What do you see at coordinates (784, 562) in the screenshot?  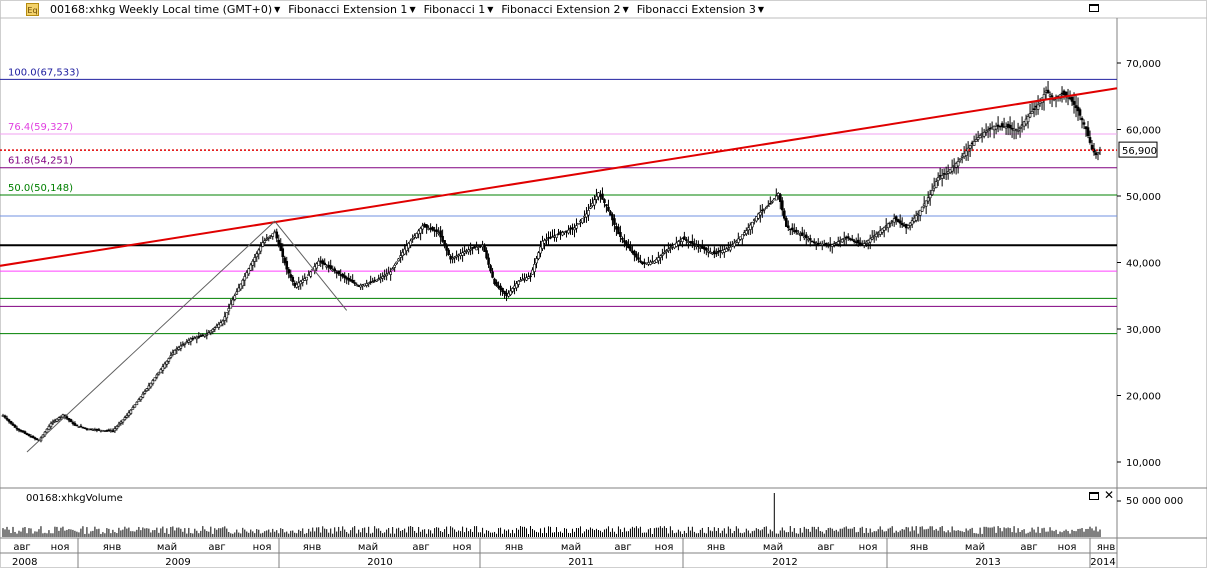 I see `x-year-label: 2012` at bounding box center [784, 562].